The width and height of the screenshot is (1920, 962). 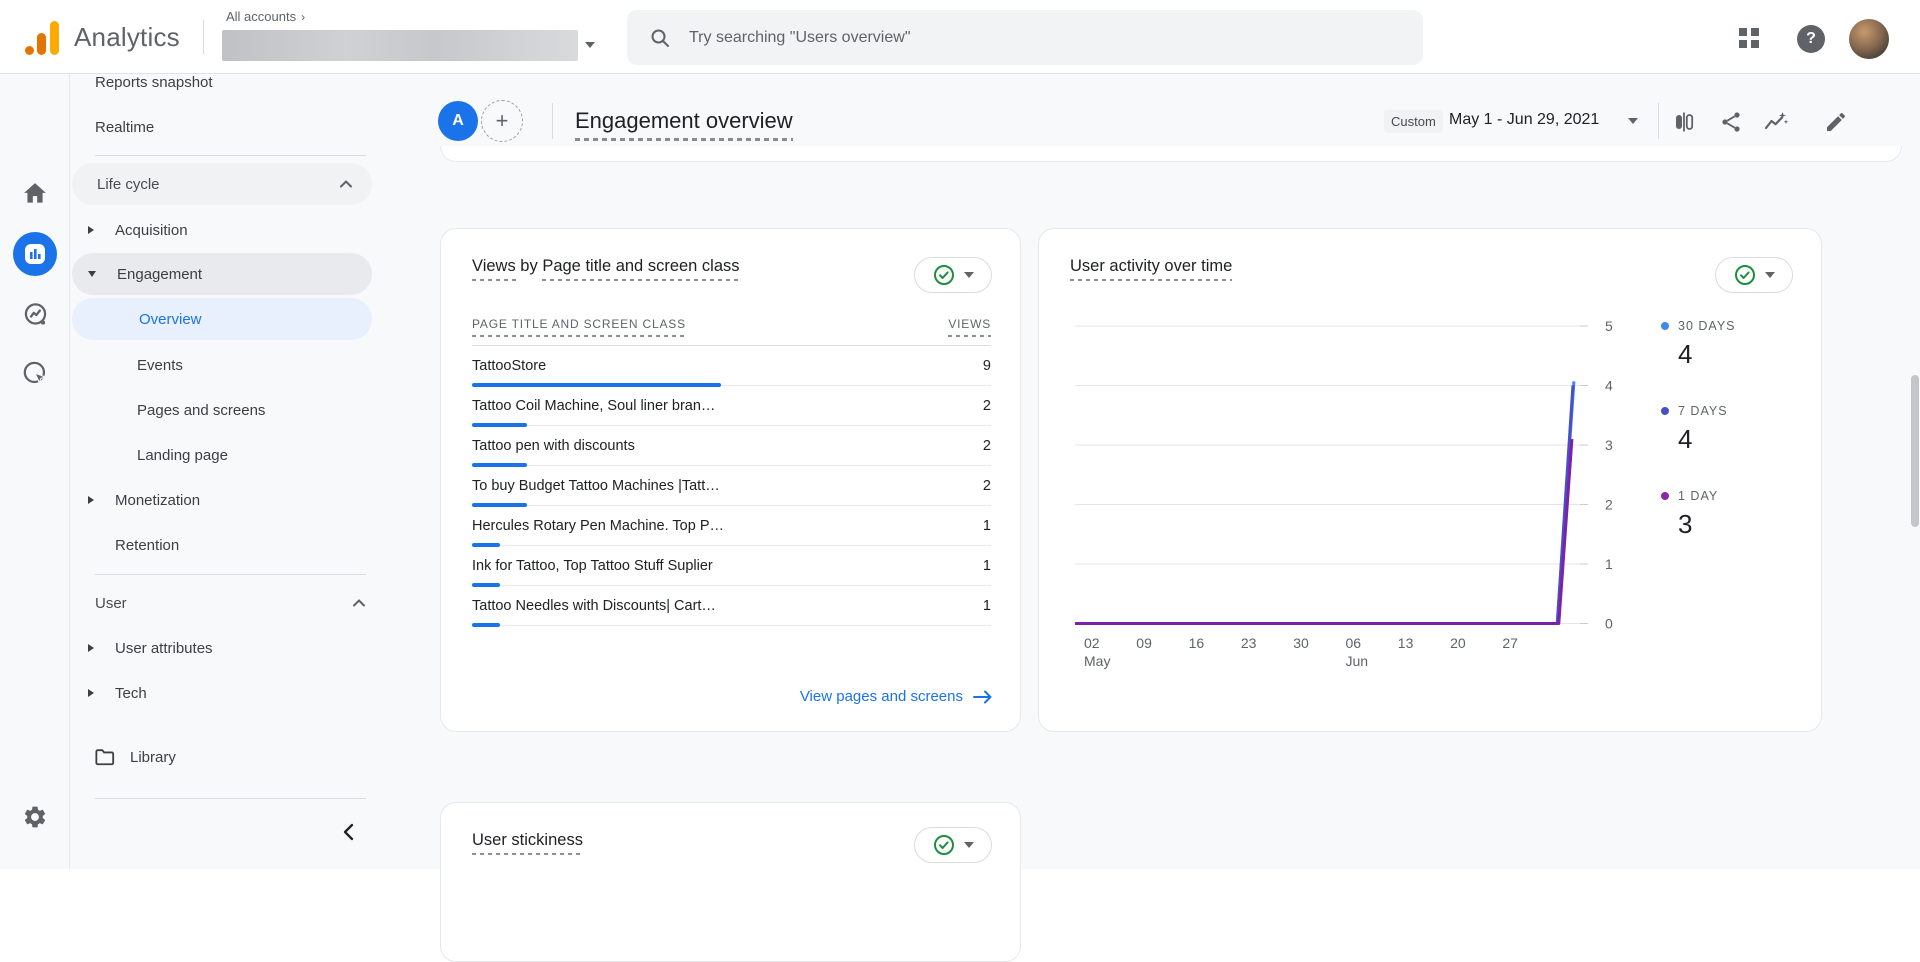 I want to click on card-title: User stickiness, so click(x=527, y=843).